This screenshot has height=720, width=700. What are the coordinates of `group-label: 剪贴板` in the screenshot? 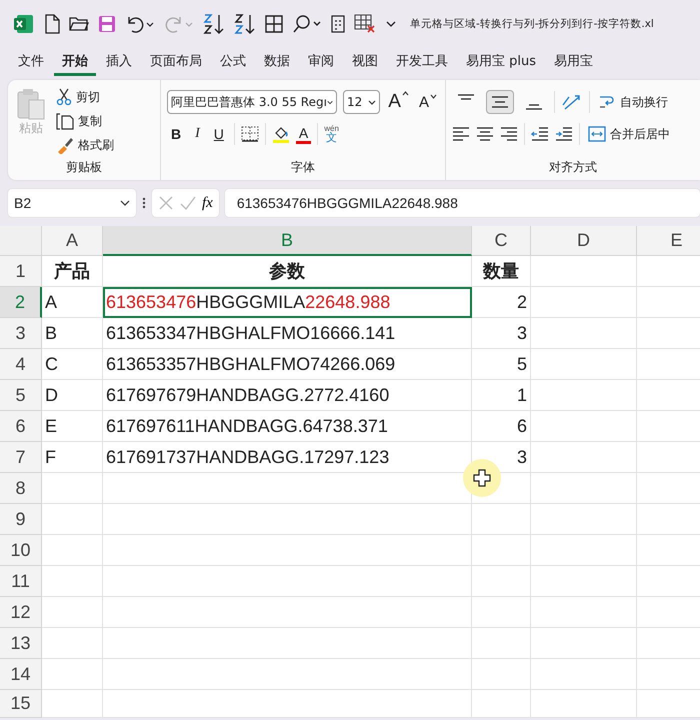 It's located at (84, 167).